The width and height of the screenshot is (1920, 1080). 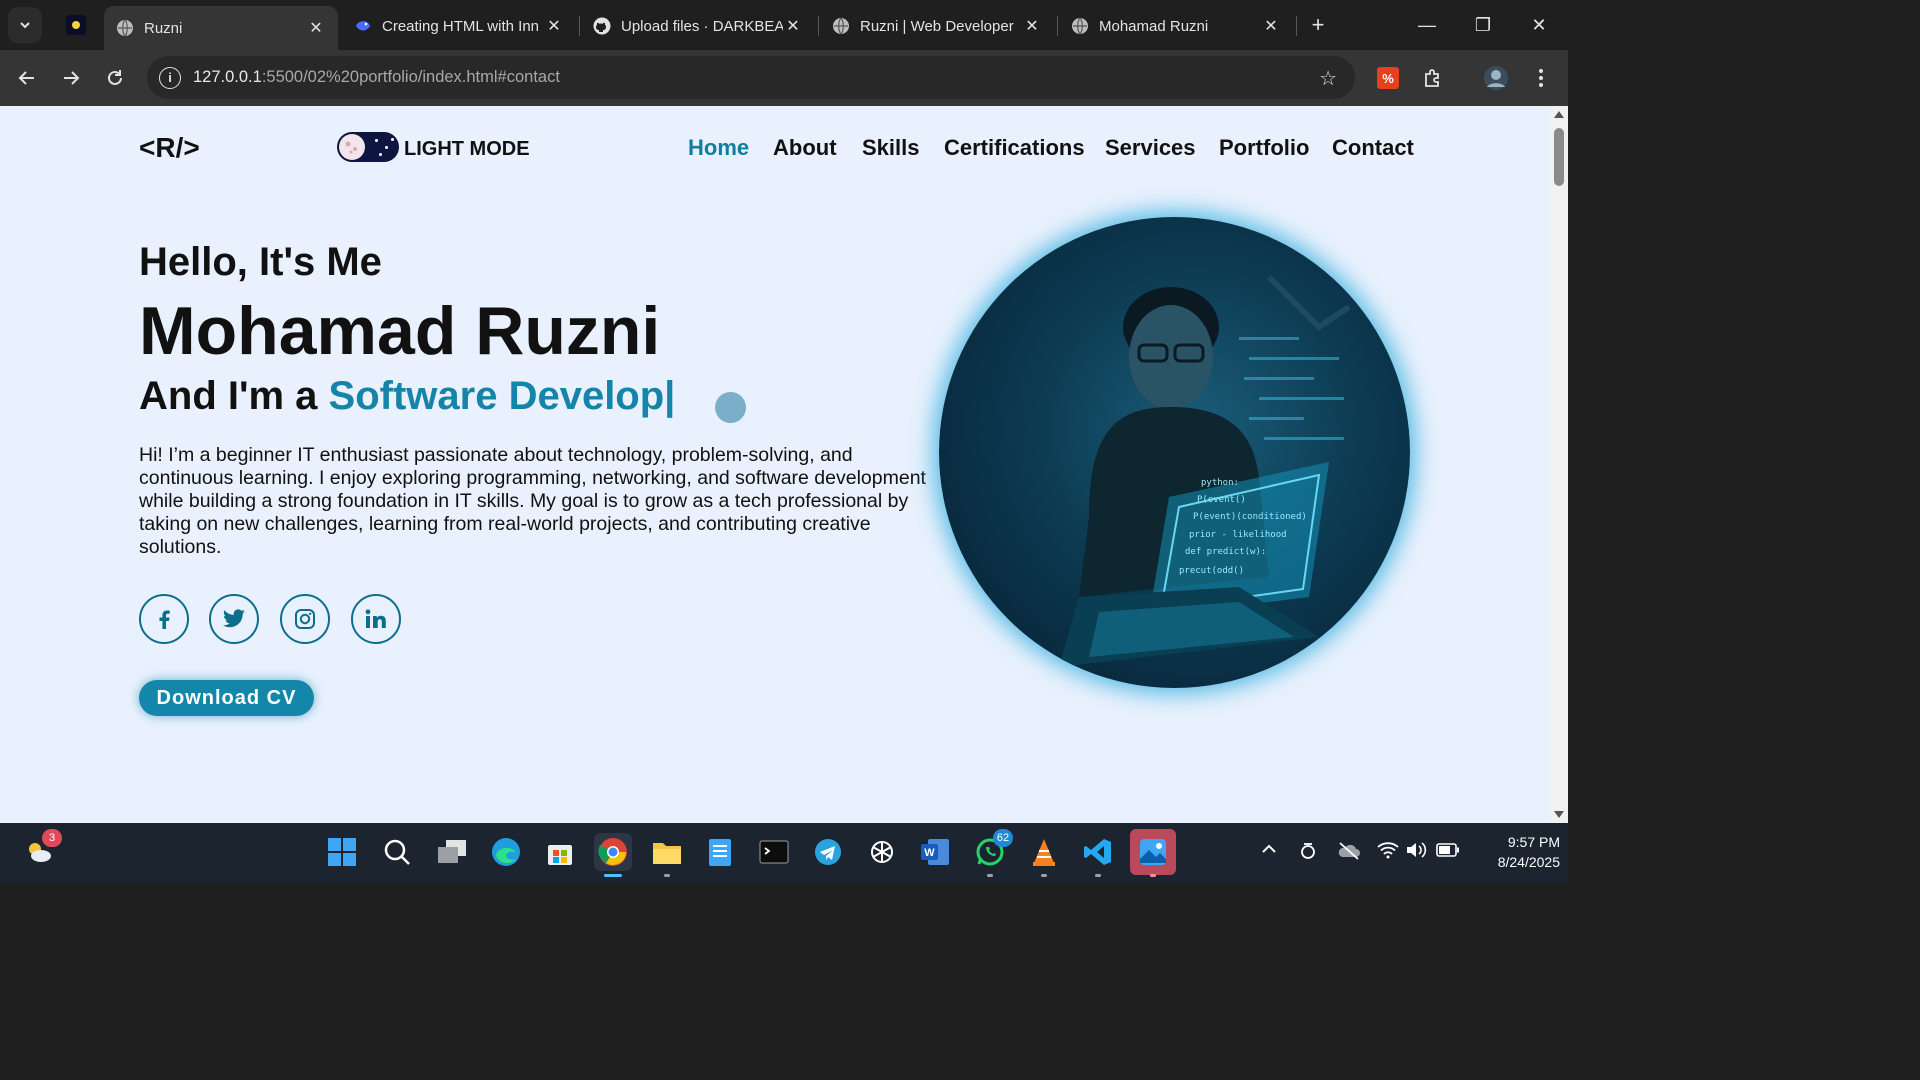 I want to click on whatsapp-badge: 62, so click(x=1003, y=838).